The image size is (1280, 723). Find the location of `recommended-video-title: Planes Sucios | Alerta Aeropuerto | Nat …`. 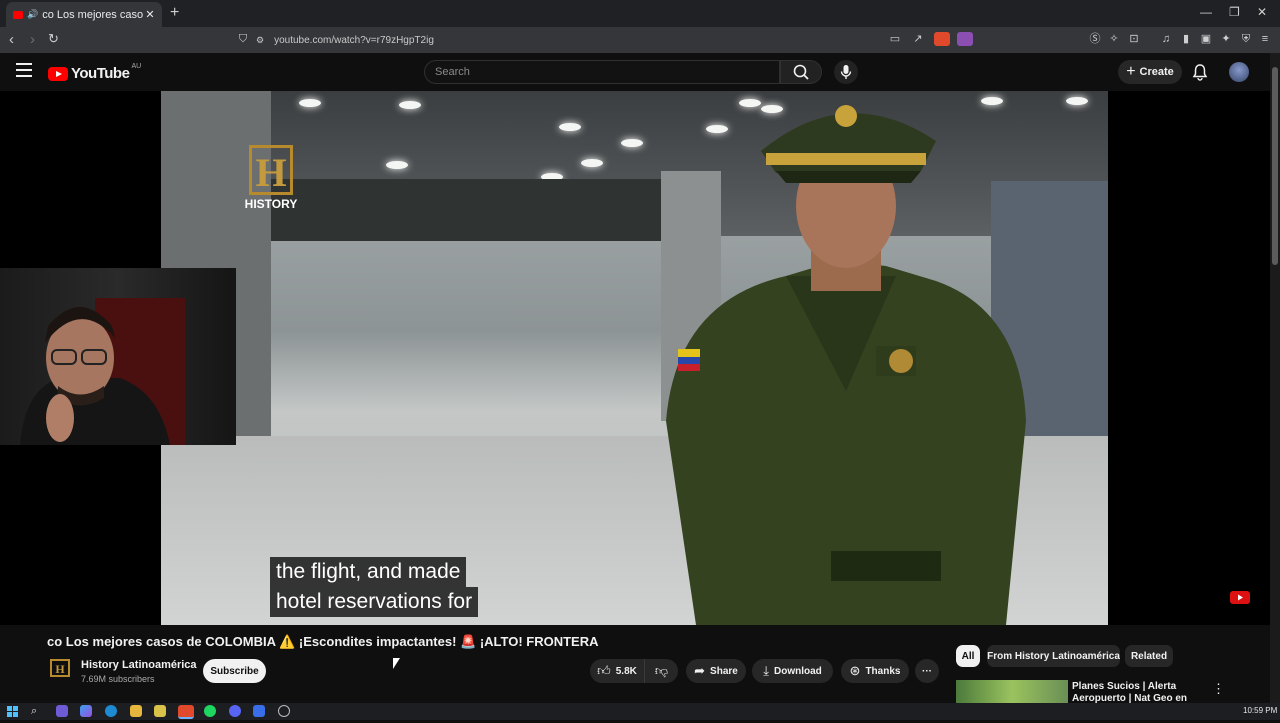

recommended-video-title: Planes Sucios | Alerta Aeropuerto | Nat … is located at coordinates (1132, 692).